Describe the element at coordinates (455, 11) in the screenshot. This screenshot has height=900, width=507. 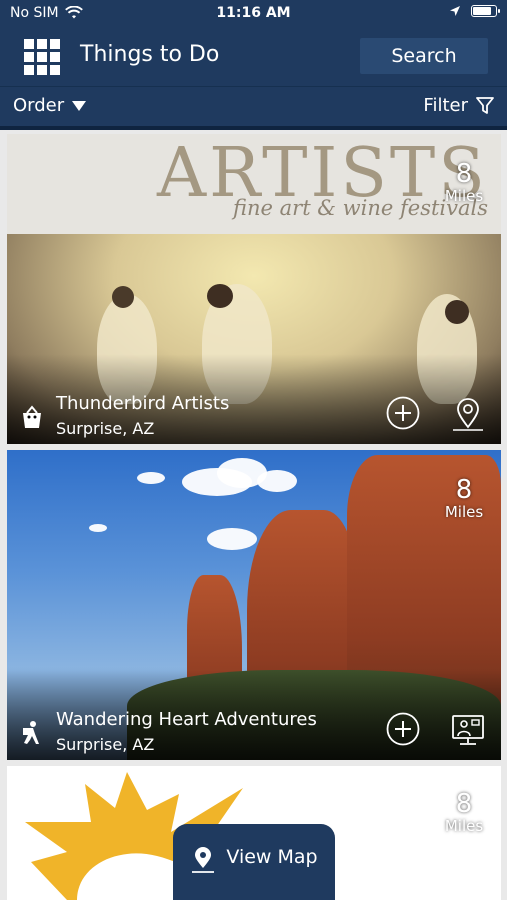
I see `location-arrow-icon` at that location.